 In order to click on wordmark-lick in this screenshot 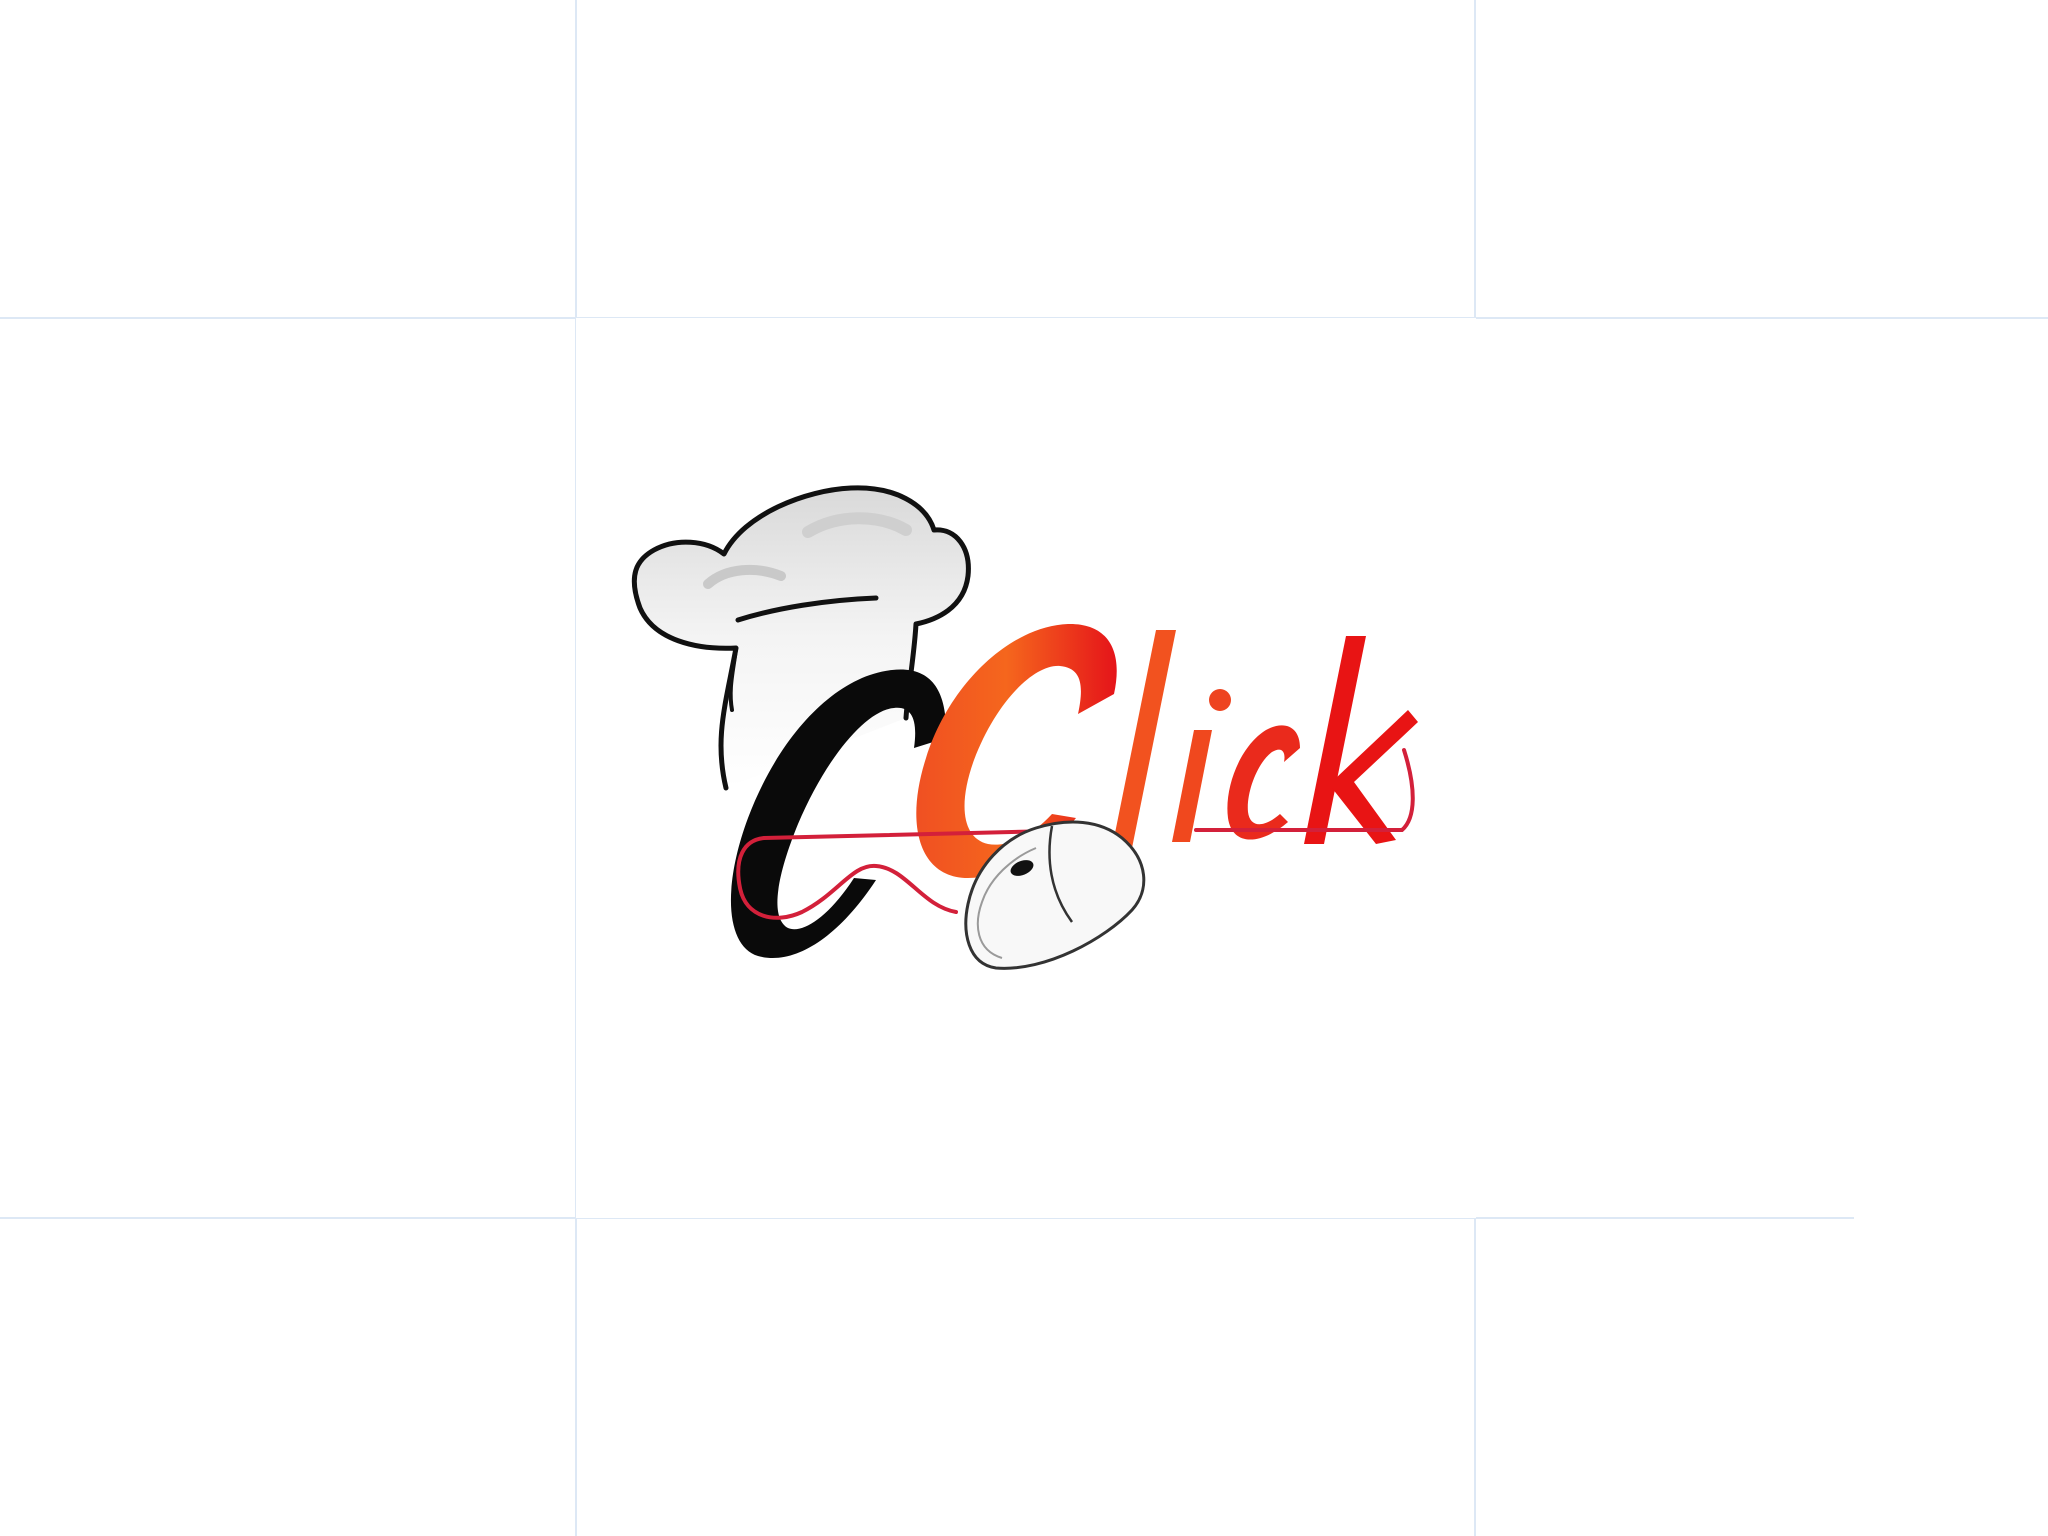, I will do `click(1265, 739)`.